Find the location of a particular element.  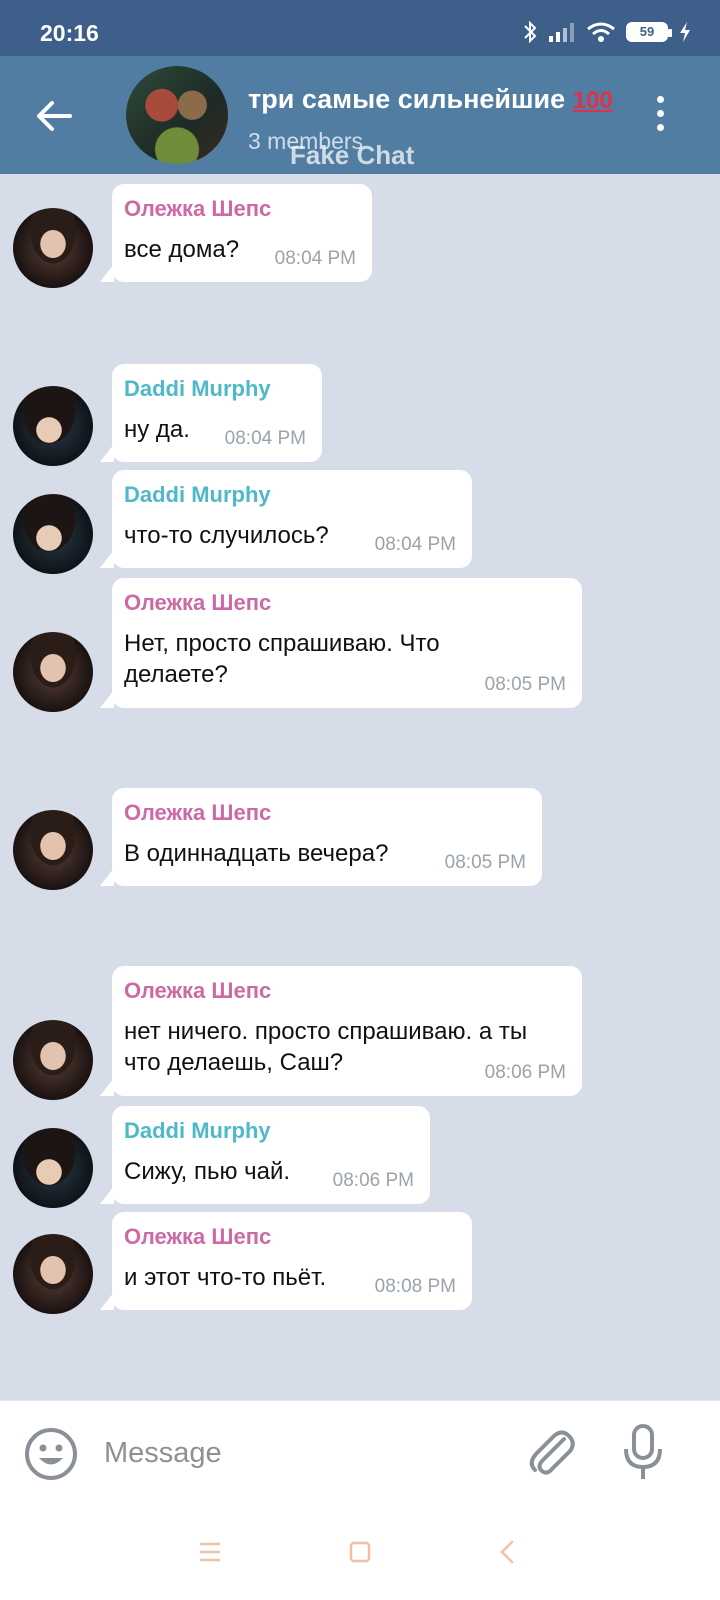

message-bubble: Олежка Шепс В одиннадцать вечера? 08:05 PM is located at coordinates (327, 837).